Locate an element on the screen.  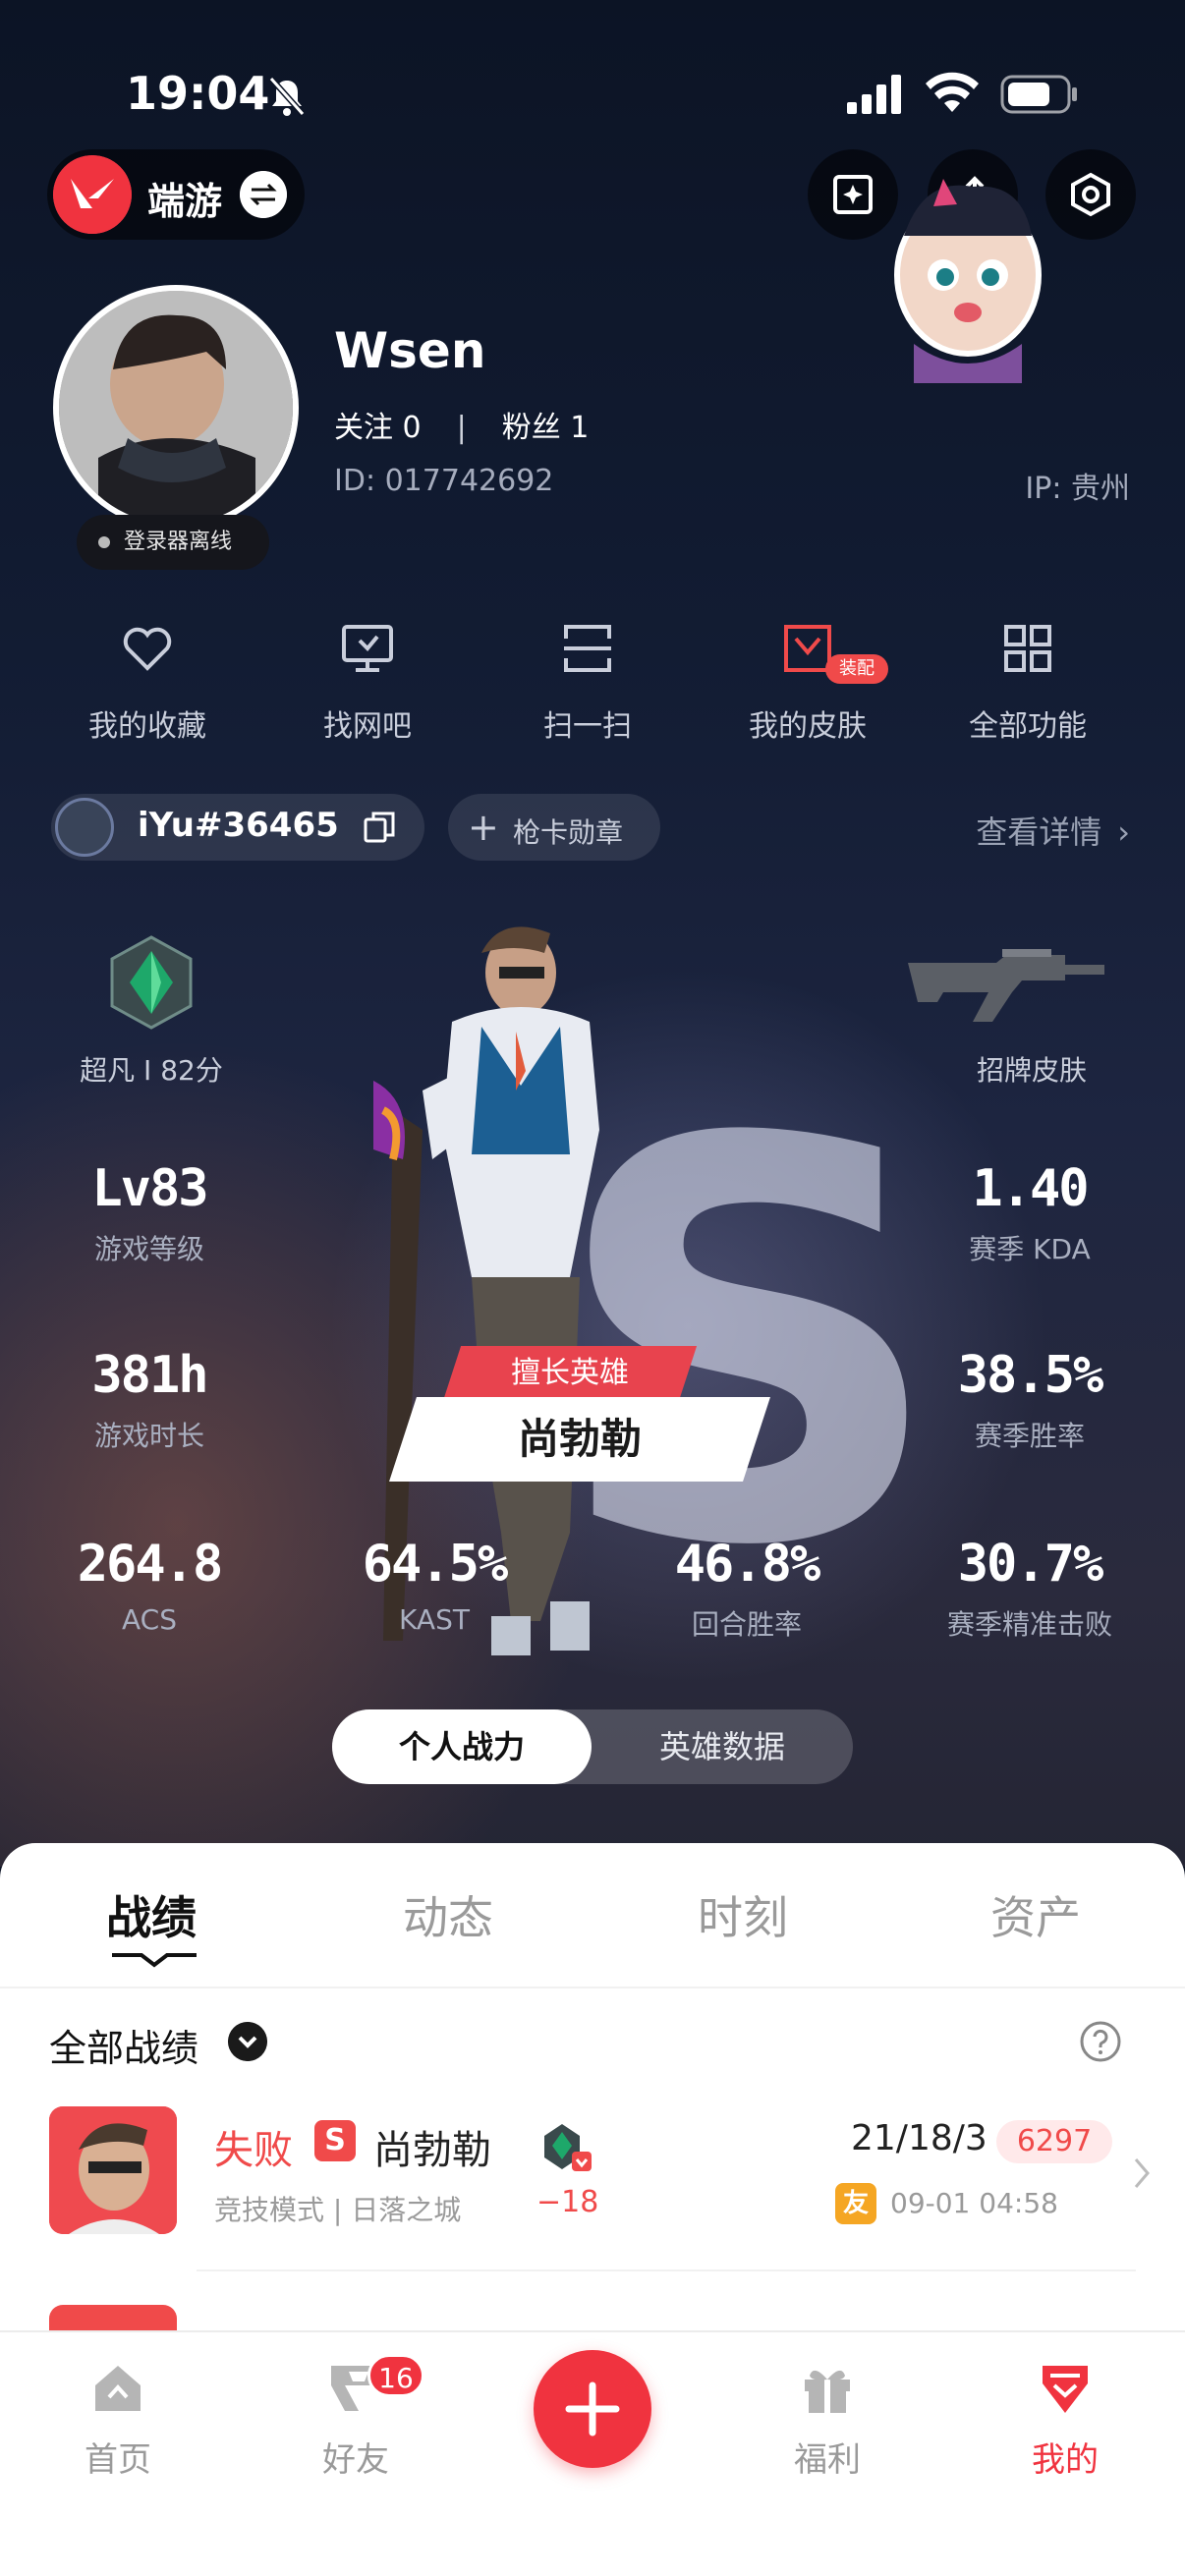
skin-equip-badge: 装配 is located at coordinates (857, 669).